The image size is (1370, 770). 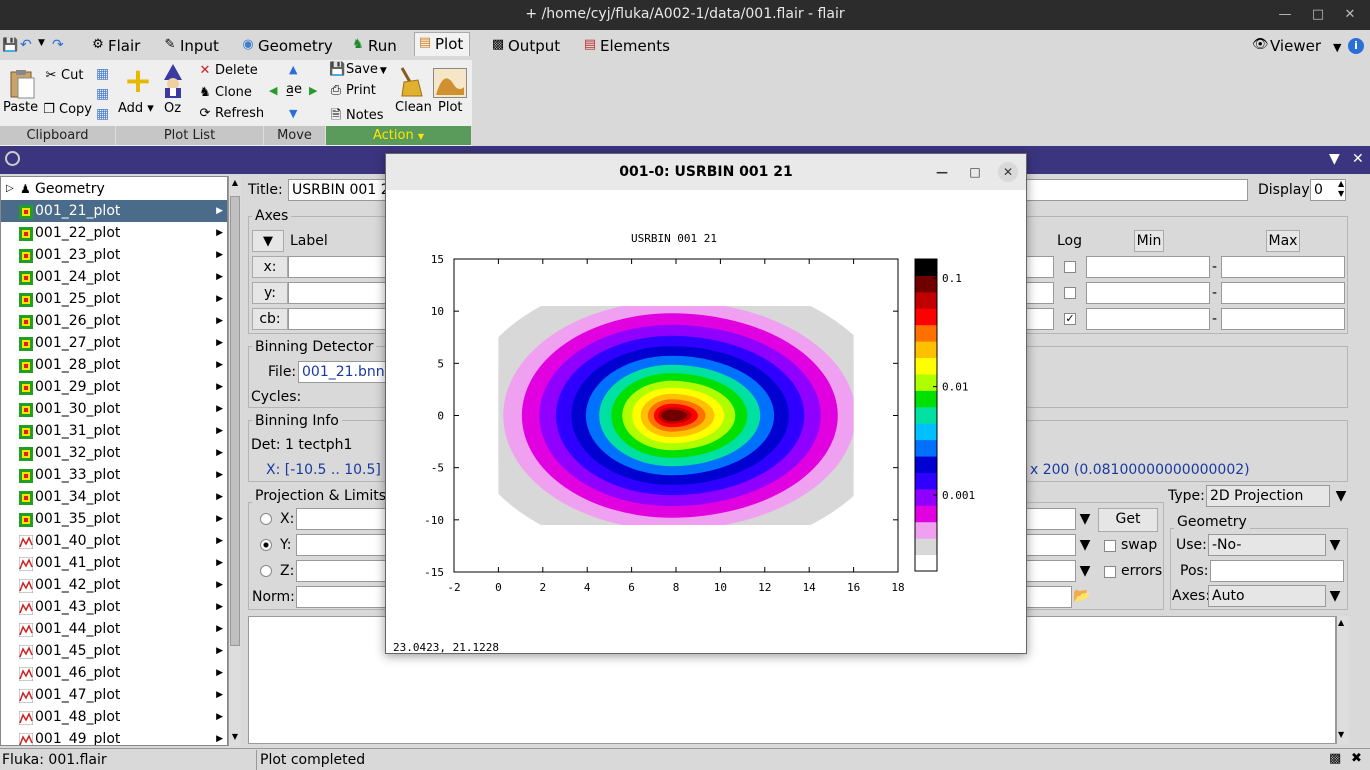 What do you see at coordinates (450, 107) in the screenshot?
I see `plot-button: Plot` at bounding box center [450, 107].